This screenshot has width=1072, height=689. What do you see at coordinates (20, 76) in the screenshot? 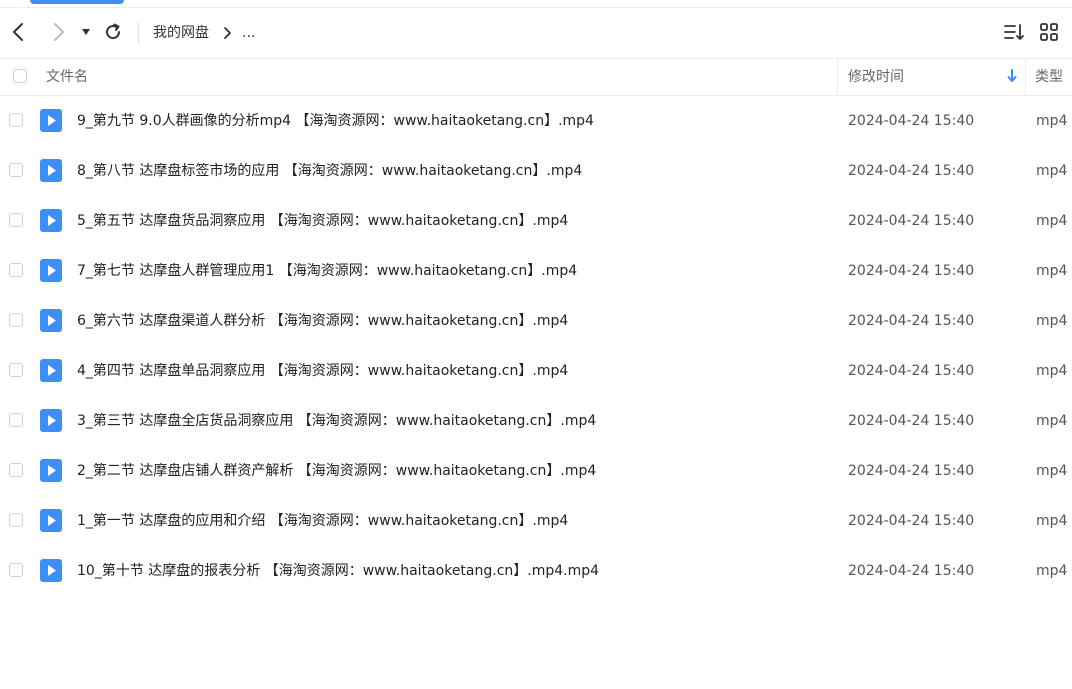
I see `select-all-checkbox` at bounding box center [20, 76].